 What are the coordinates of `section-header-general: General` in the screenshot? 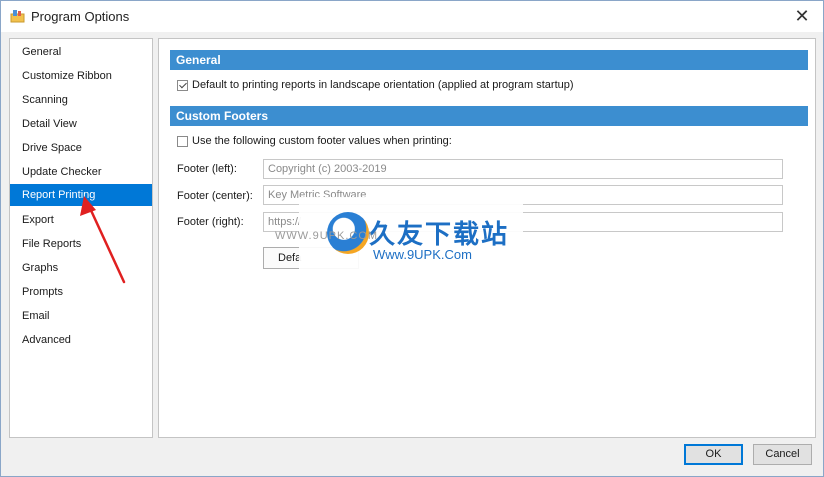 It's located at (489, 60).